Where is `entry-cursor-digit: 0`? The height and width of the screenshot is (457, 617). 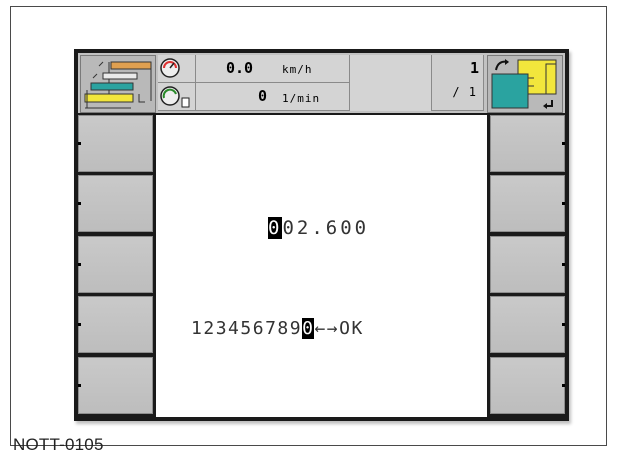
entry-cursor-digit: 0 is located at coordinates (275, 228).